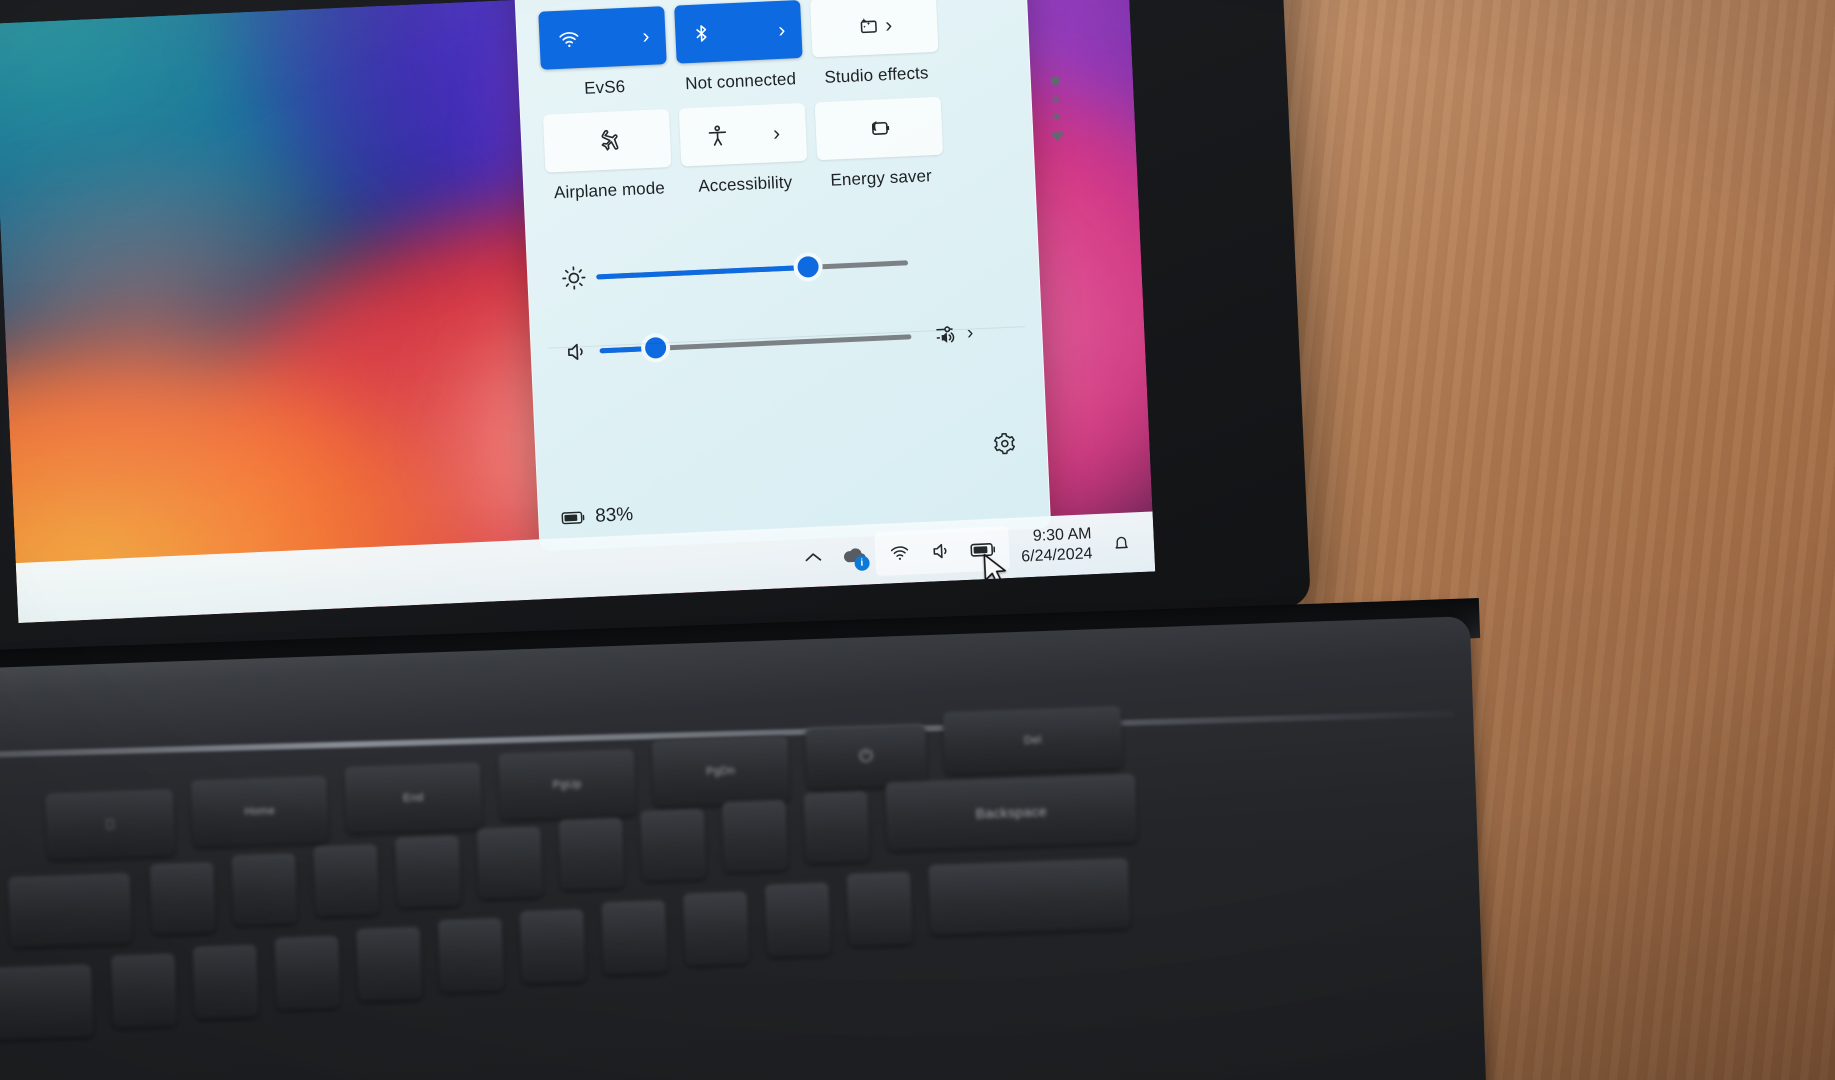 The image size is (1835, 1080). Describe the element at coordinates (866, 756) in the screenshot. I see `key-power: ⏻` at that location.